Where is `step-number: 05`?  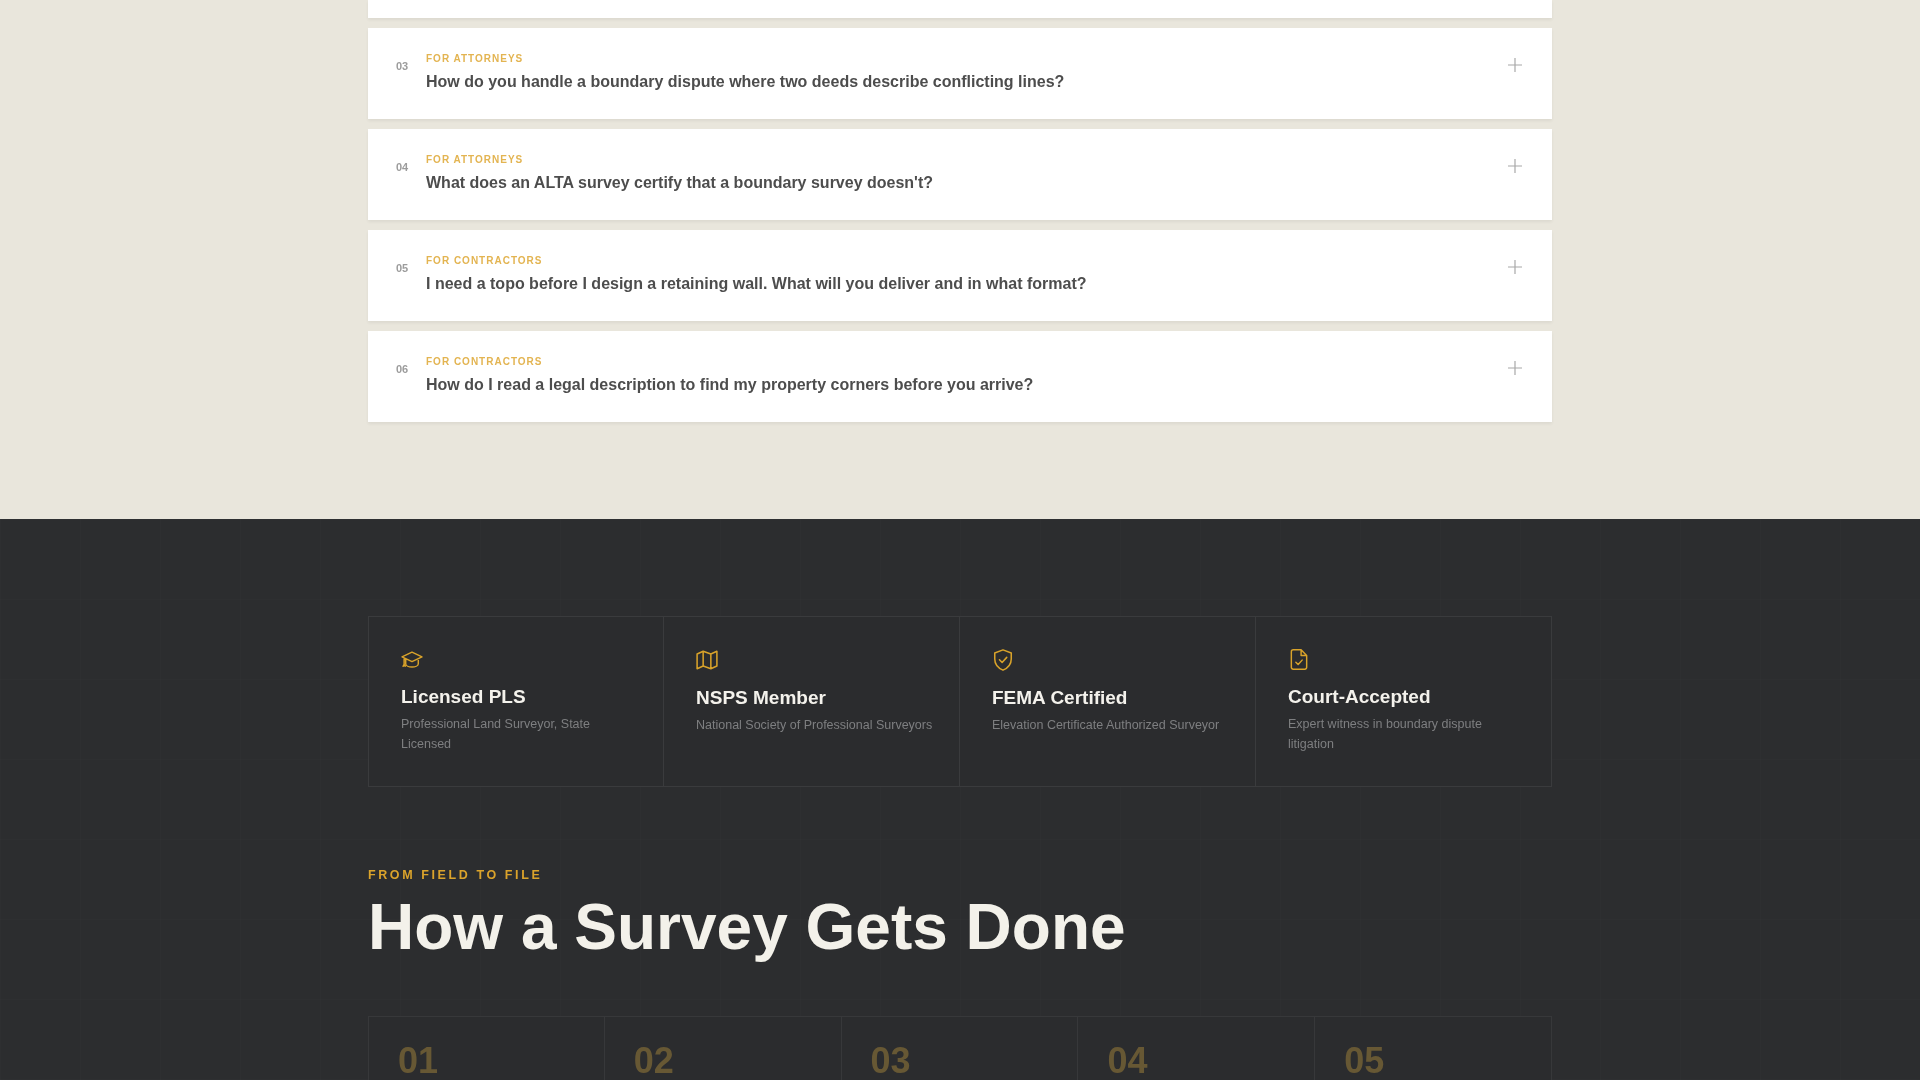
step-number: 05 is located at coordinates (1364, 1061).